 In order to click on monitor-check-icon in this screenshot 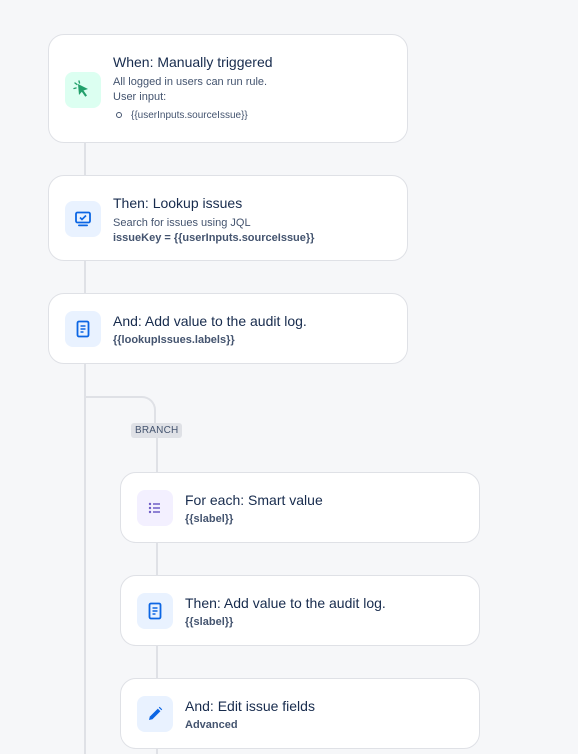, I will do `click(83, 219)`.